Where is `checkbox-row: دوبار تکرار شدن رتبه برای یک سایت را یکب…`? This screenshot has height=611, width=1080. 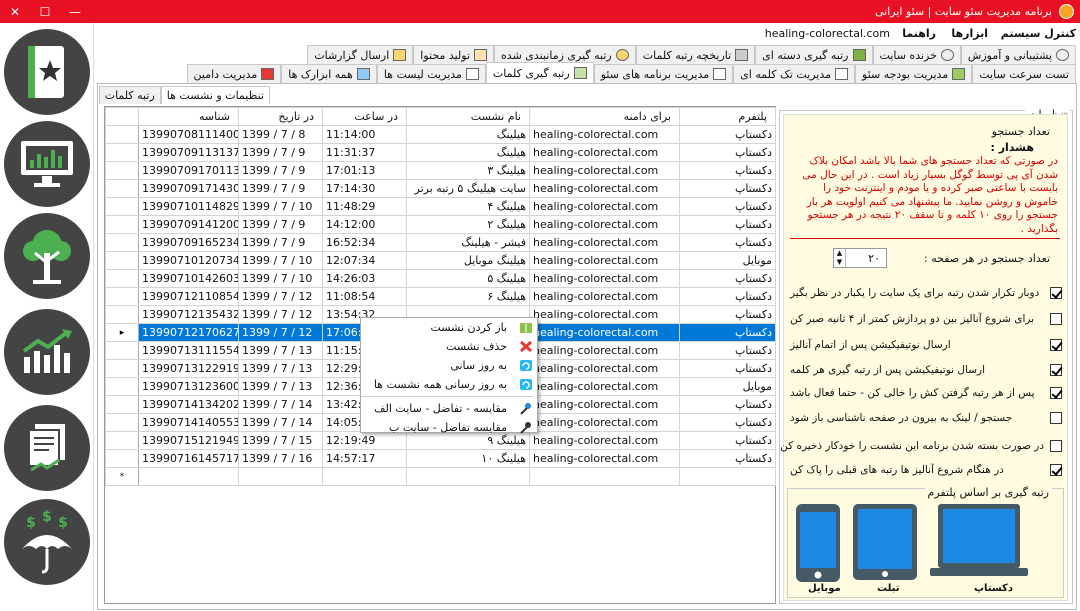
checkbox-row: دوبار تکرار شدن رتبه برای یک سایت را یکب… is located at coordinates (926, 293).